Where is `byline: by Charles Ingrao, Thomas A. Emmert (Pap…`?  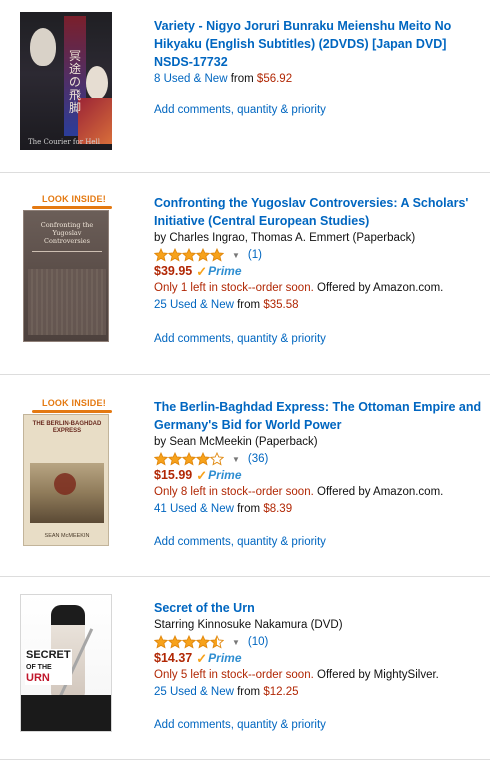
byline: by Charles Ingrao, Thomas A. Emmert (Pap… is located at coordinates (285, 238).